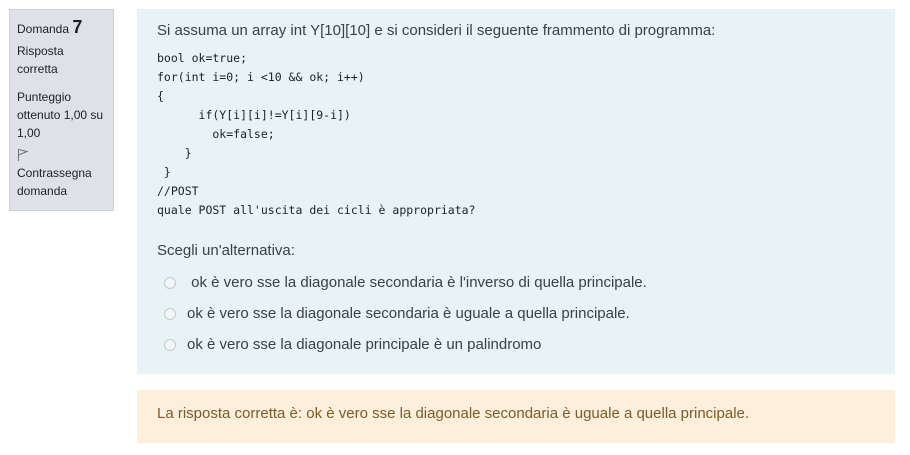 The width and height of the screenshot is (910, 455). Describe the element at coordinates (226, 250) in the screenshot. I see `answer-prompt: Scegli un'alternativa:` at that location.